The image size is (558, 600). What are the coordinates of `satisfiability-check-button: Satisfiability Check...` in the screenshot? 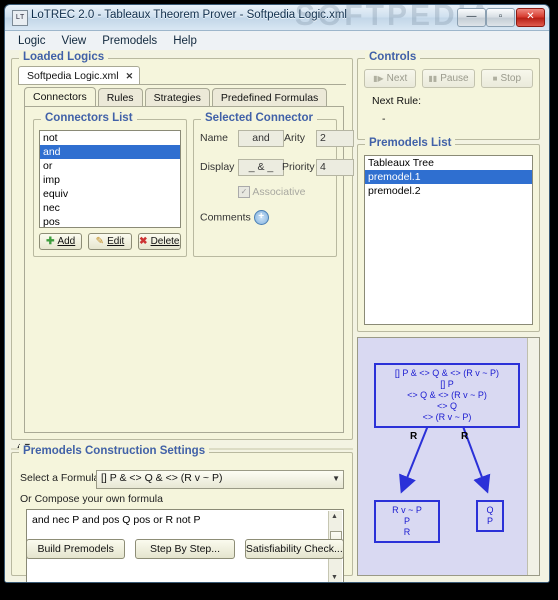 It's located at (294, 549).